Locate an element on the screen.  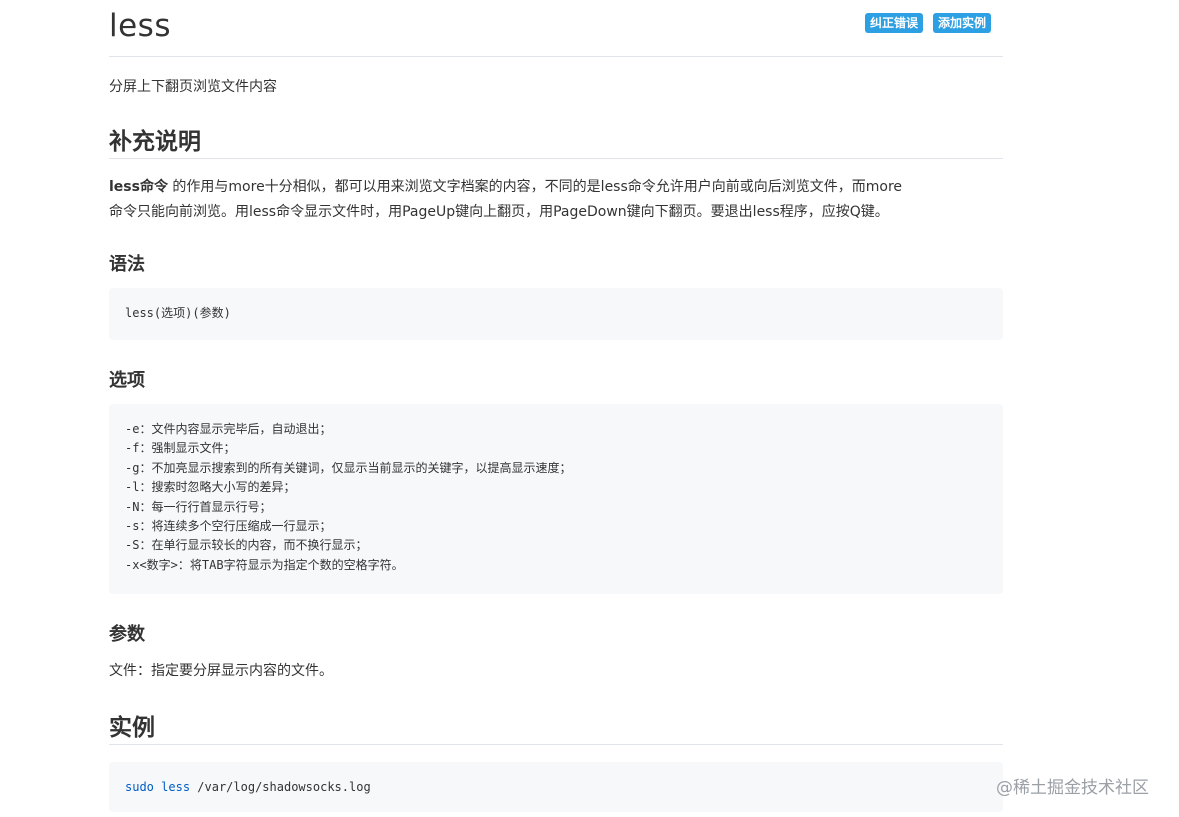
title-row: less 纠正错误 添加实例 is located at coordinates (556, 28).